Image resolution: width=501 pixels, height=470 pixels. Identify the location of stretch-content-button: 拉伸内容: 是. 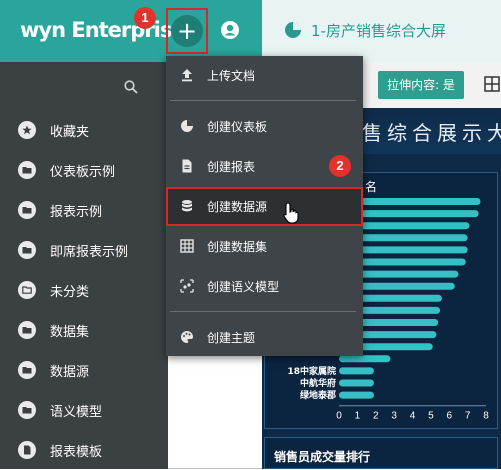
(421, 85).